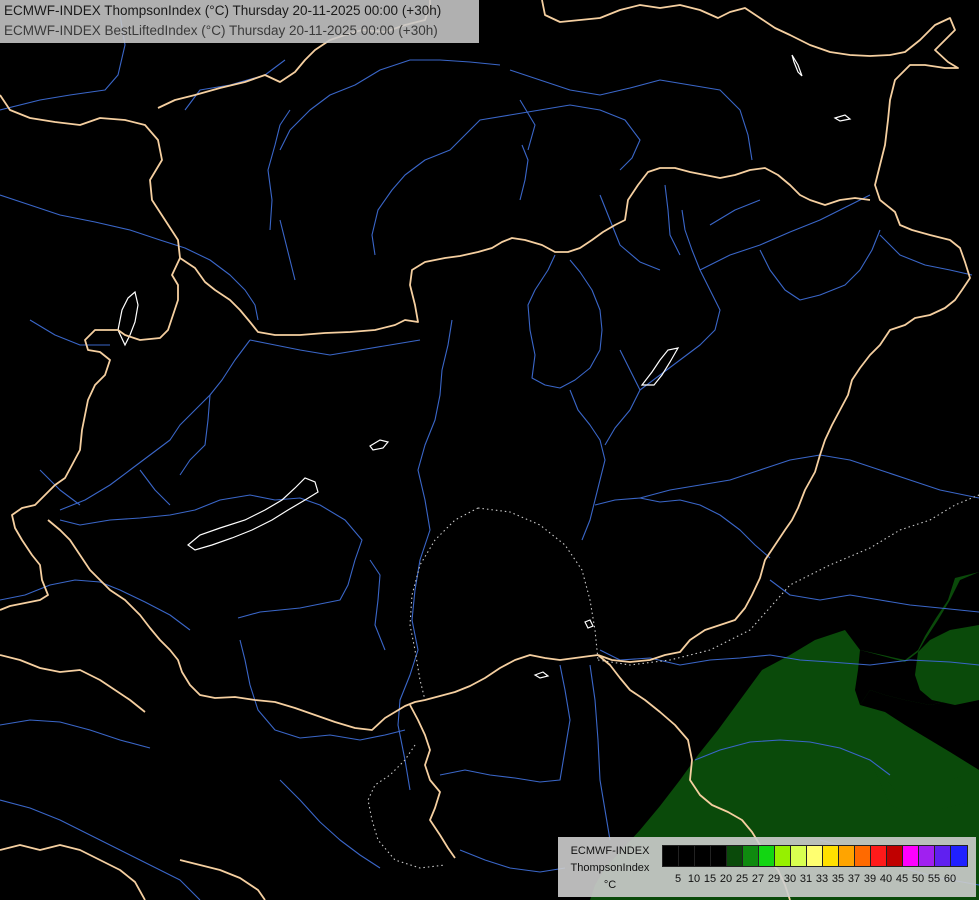 The width and height of the screenshot is (979, 900). I want to click on legend-param-label: ThompsonIndex, so click(610, 868).